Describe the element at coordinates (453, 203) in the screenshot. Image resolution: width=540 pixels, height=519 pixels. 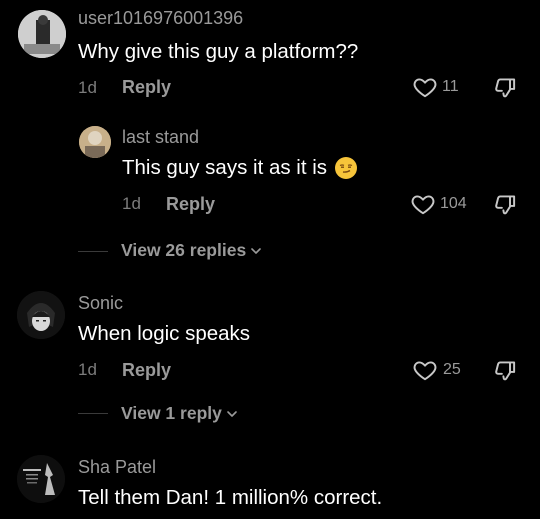
I see `like-count: 104` at that location.